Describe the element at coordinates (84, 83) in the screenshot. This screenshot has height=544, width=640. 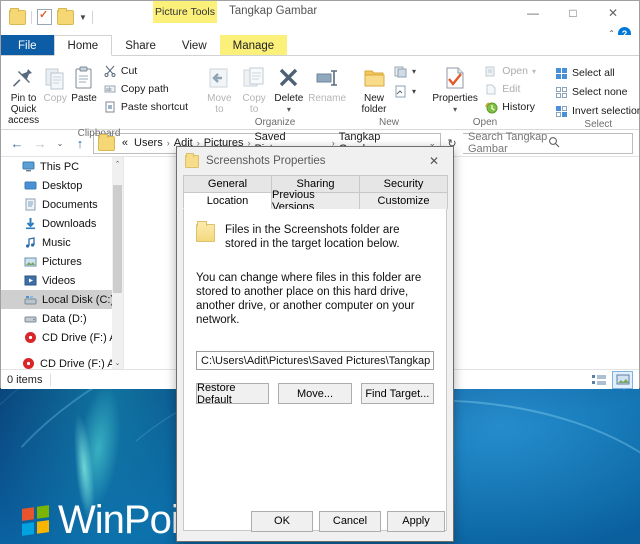
I see `paste-button: Paste` at that location.